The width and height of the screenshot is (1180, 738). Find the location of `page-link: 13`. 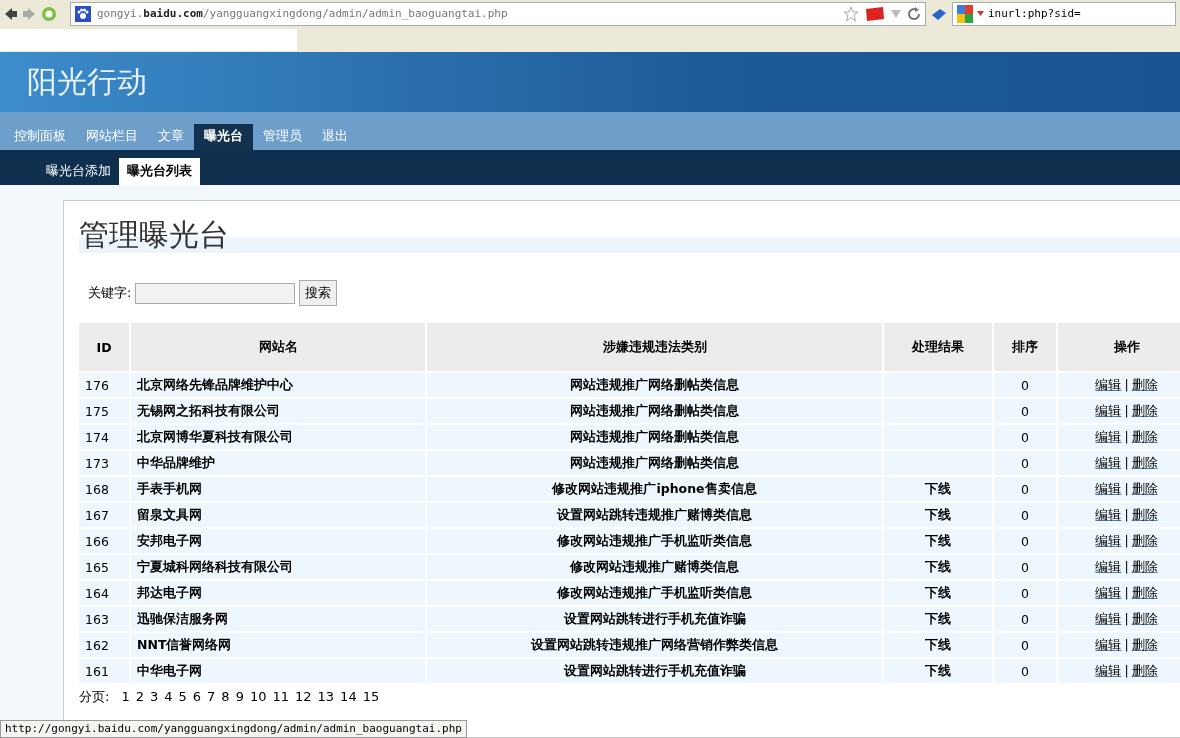

page-link: 13 is located at coordinates (326, 697).